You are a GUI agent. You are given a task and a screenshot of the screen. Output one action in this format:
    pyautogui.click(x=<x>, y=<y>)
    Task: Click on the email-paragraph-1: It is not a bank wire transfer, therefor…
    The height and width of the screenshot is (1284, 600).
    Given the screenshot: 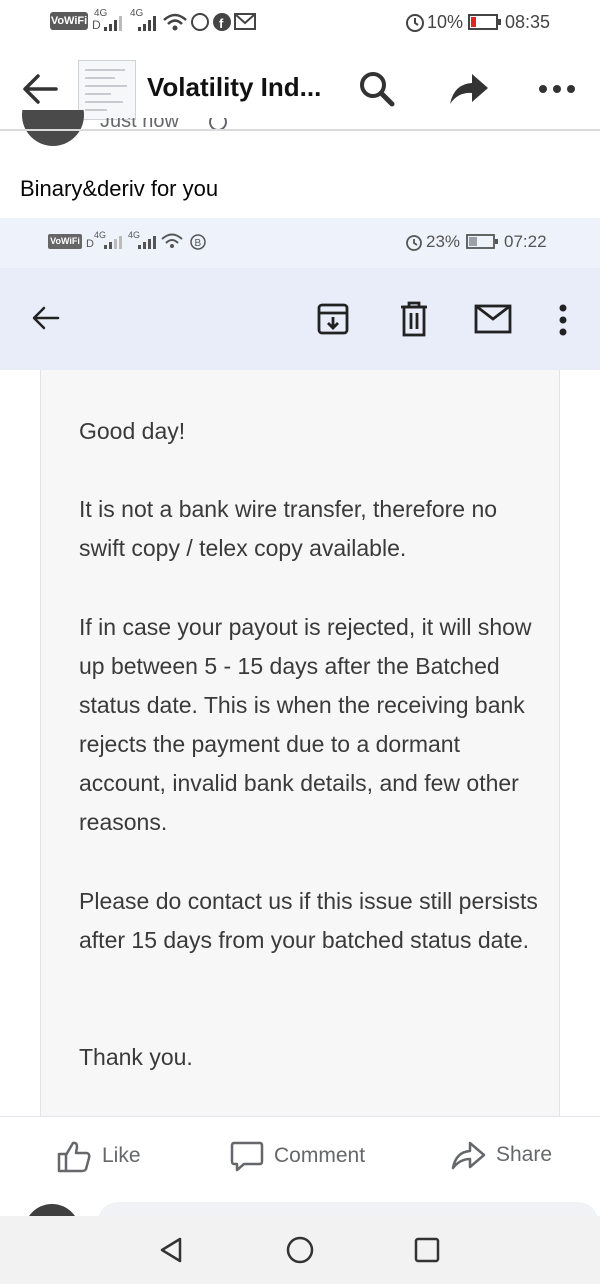 What is the action you would take?
    pyautogui.click(x=288, y=528)
    